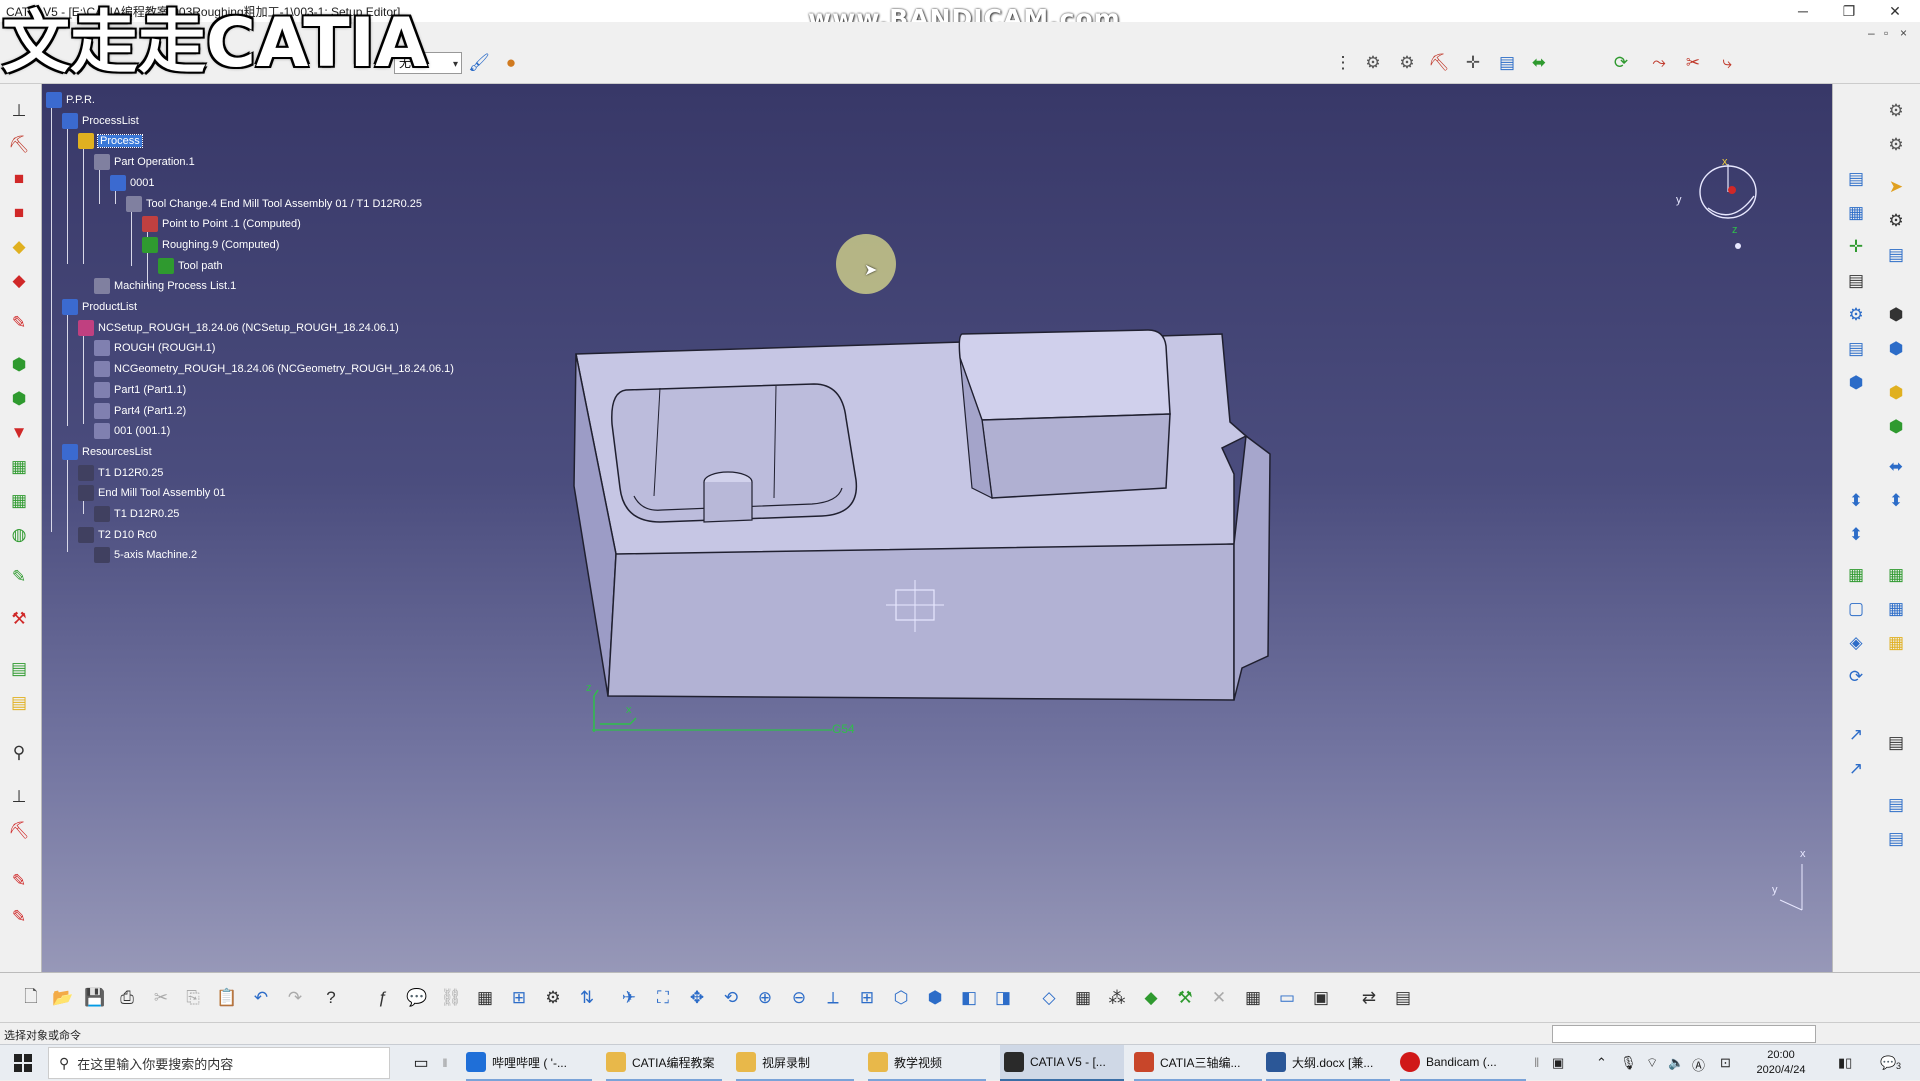  I want to click on machine-icon: ⬢, so click(1856, 383).